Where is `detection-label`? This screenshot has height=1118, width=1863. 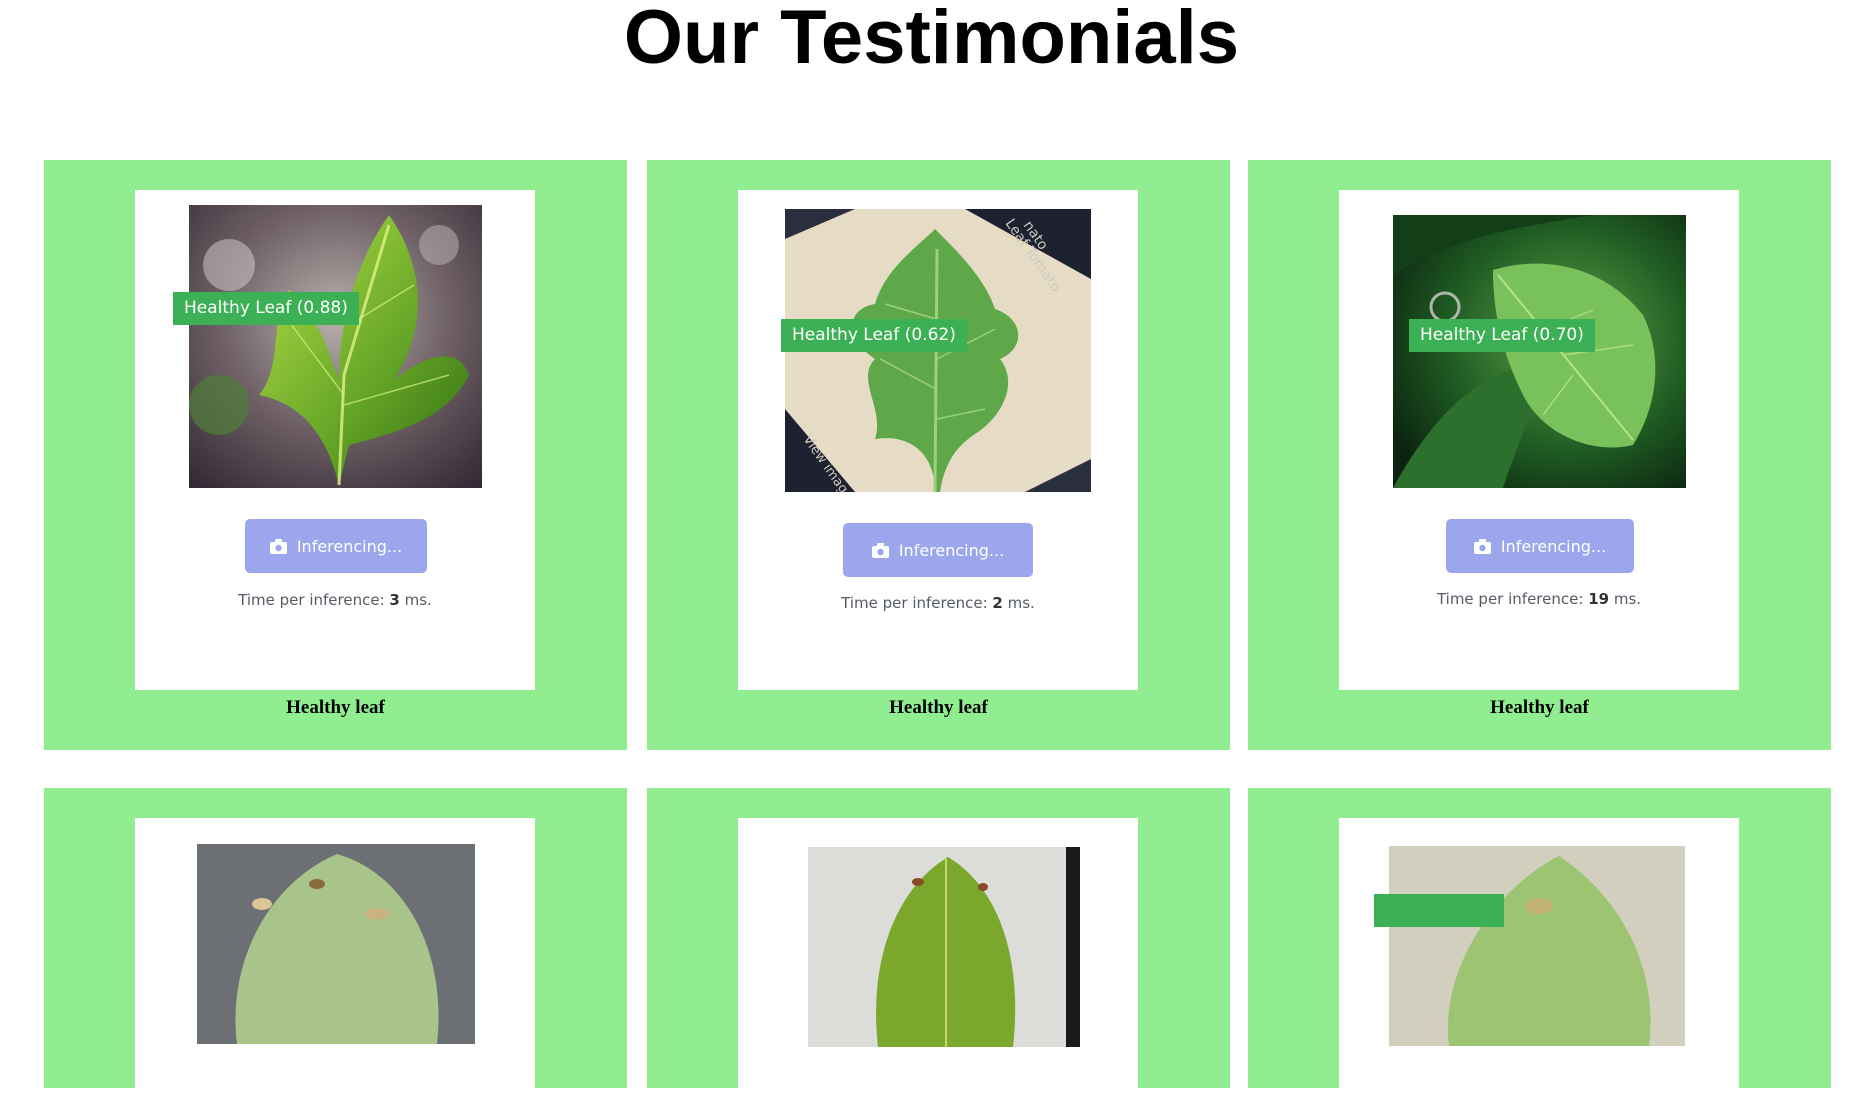 detection-label is located at coordinates (1439, 910).